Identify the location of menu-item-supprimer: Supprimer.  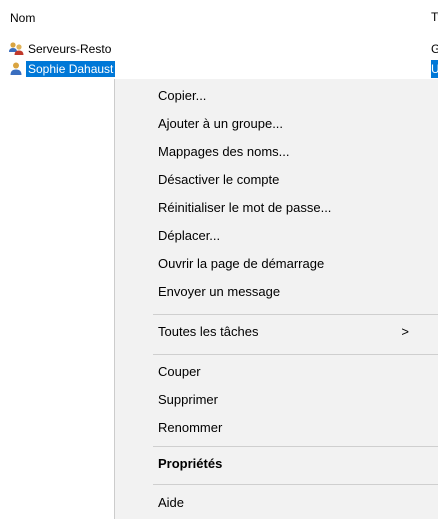
(276, 400).